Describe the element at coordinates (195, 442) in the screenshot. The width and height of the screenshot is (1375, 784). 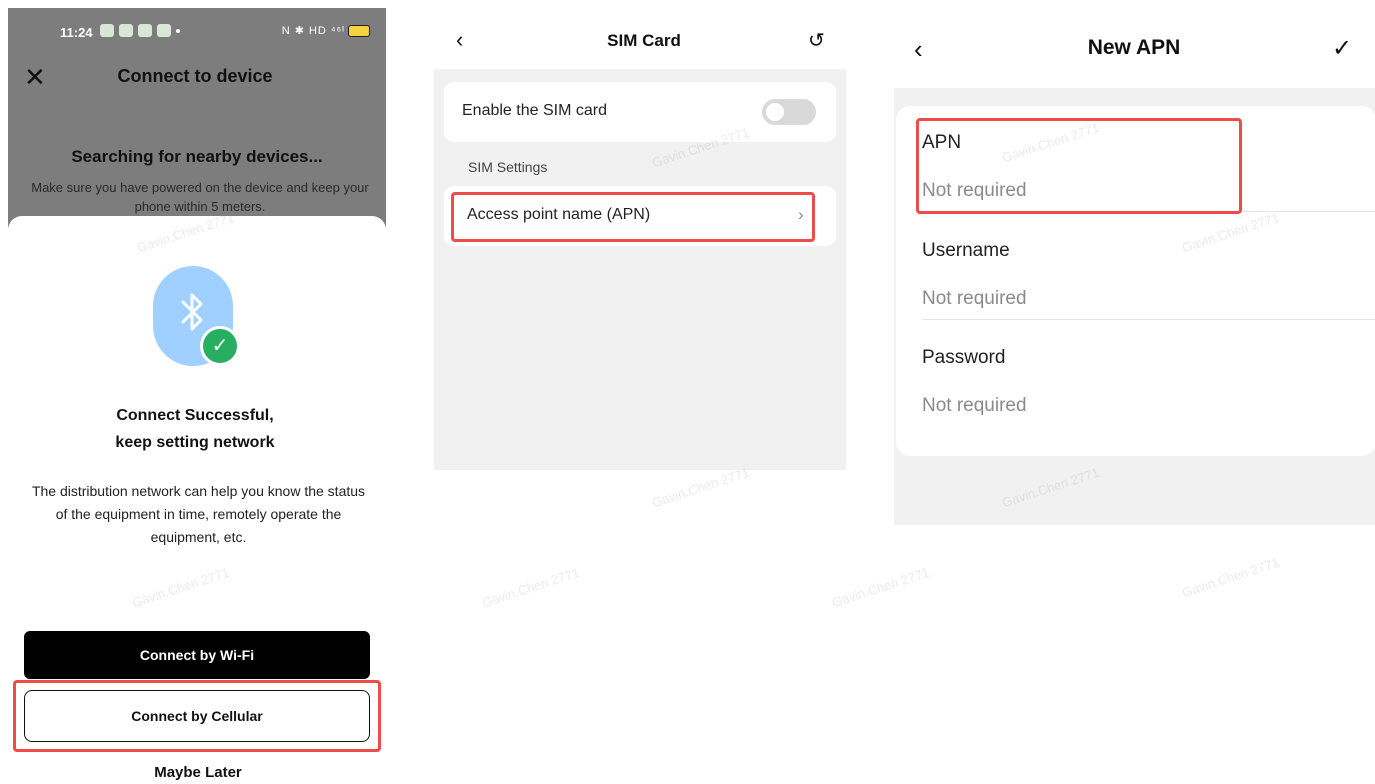
I see `success-line-2: keep setting network` at that location.